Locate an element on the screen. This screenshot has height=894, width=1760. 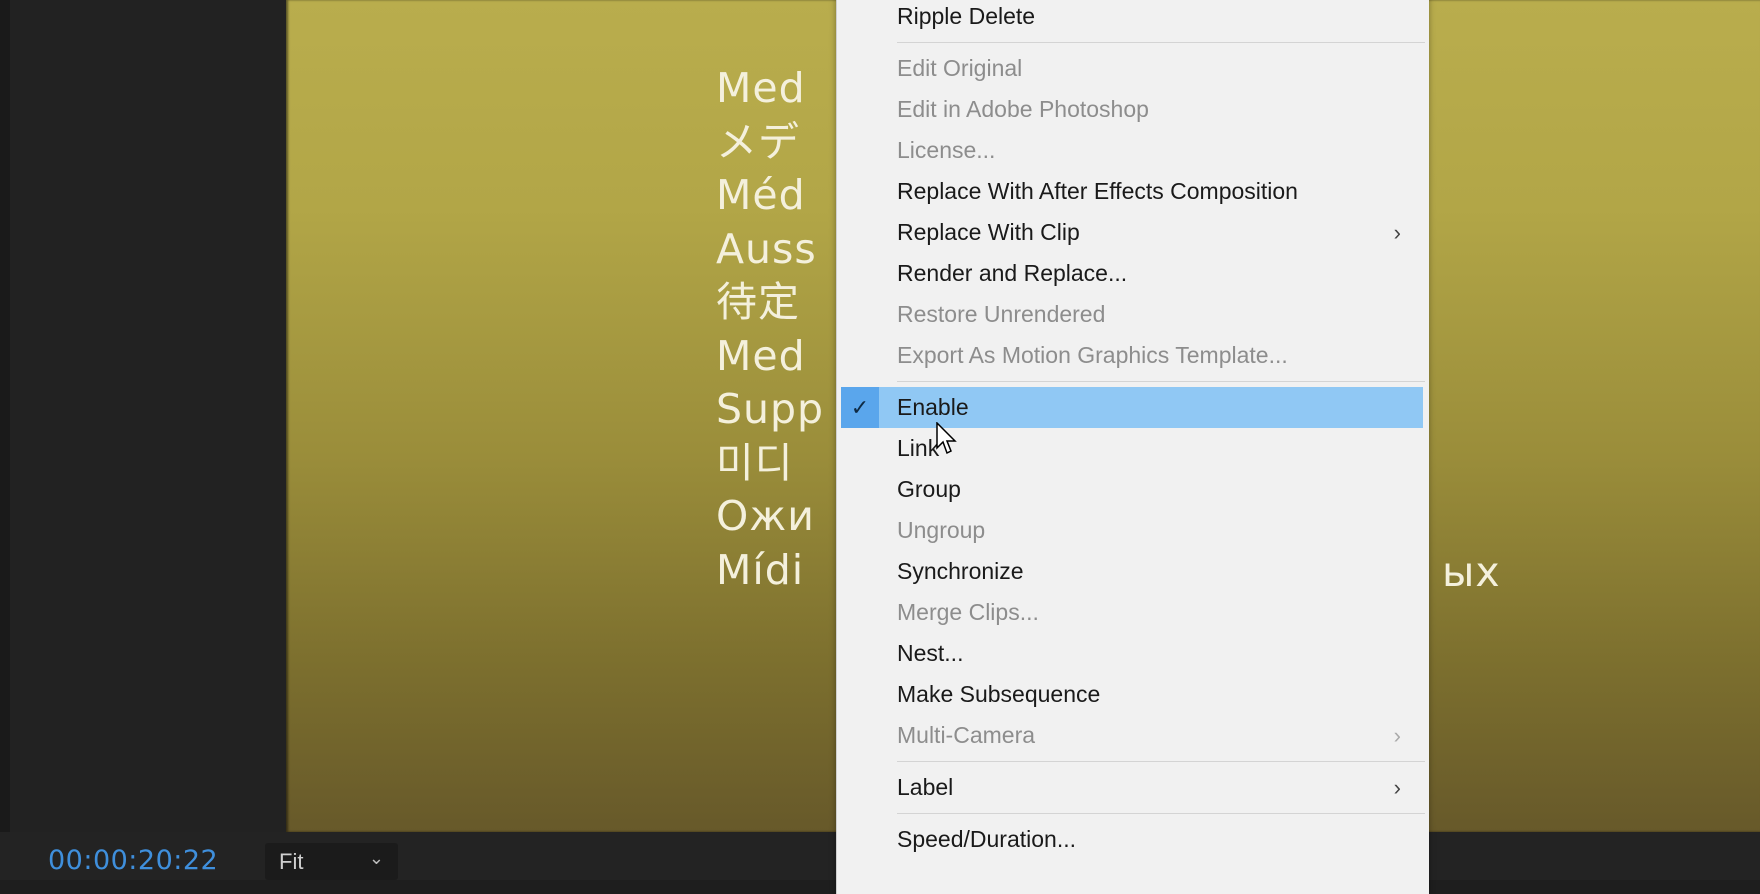
overlay-line: Méd is located at coordinates (761, 195).